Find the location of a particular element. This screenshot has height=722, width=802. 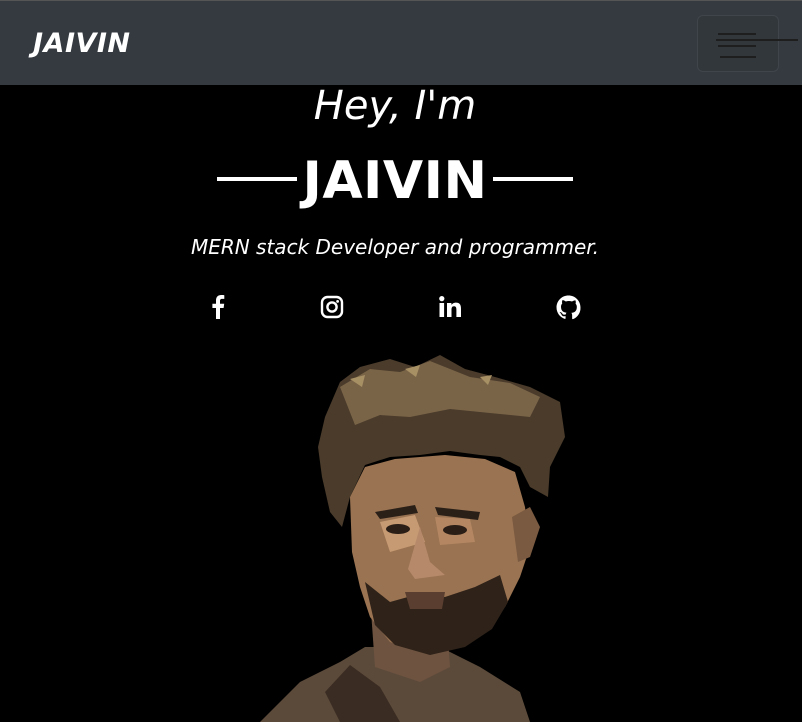

facebook-icon is located at coordinates (218, 307).